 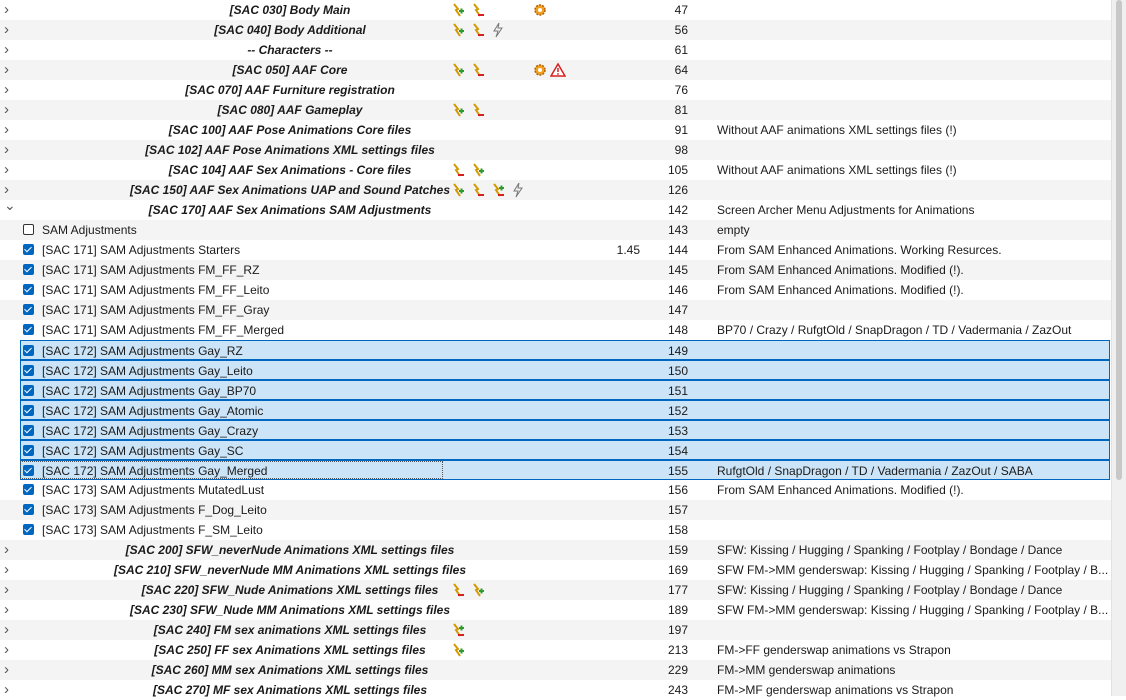 I want to click on separator-row: › -- Characters -- 61, so click(x=555, y=50).